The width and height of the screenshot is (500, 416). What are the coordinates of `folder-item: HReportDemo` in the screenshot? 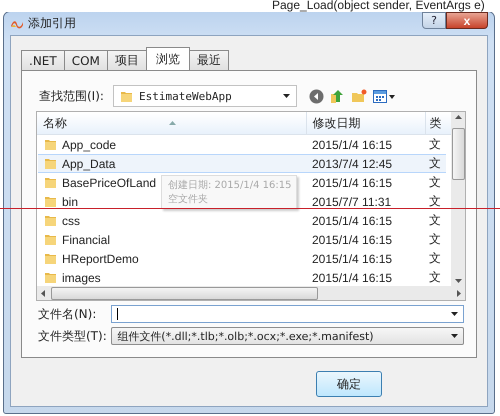 It's located at (173, 258).